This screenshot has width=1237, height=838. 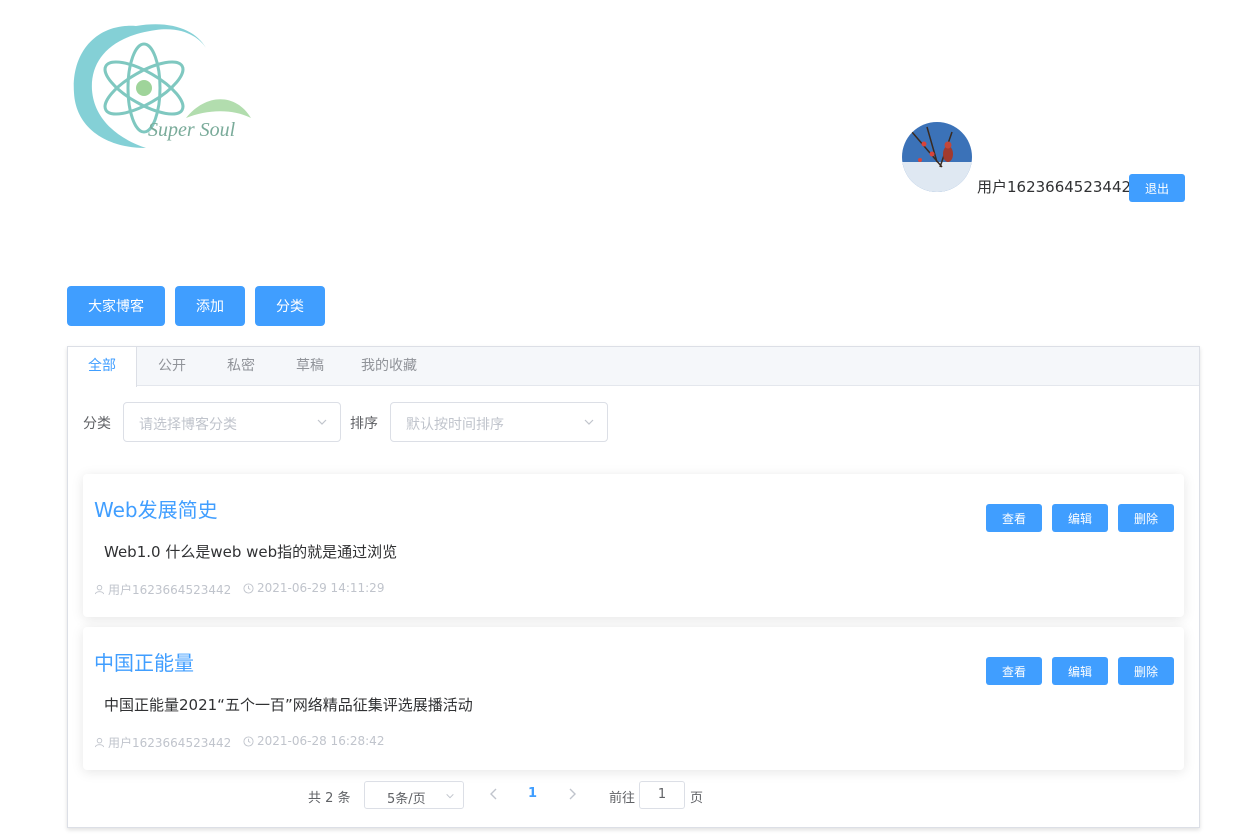 I want to click on blog-time-text: 2021-06-29 14:11:29, so click(x=321, y=588).